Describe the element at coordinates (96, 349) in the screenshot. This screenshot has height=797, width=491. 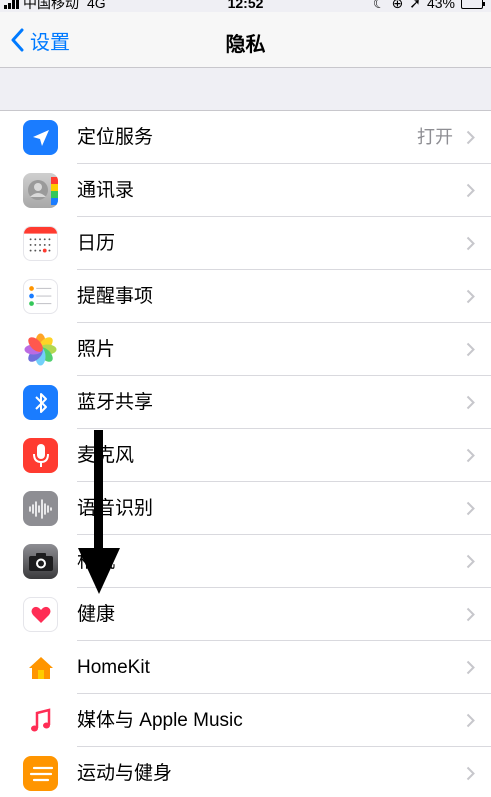
I see `row-label: 照片` at that location.